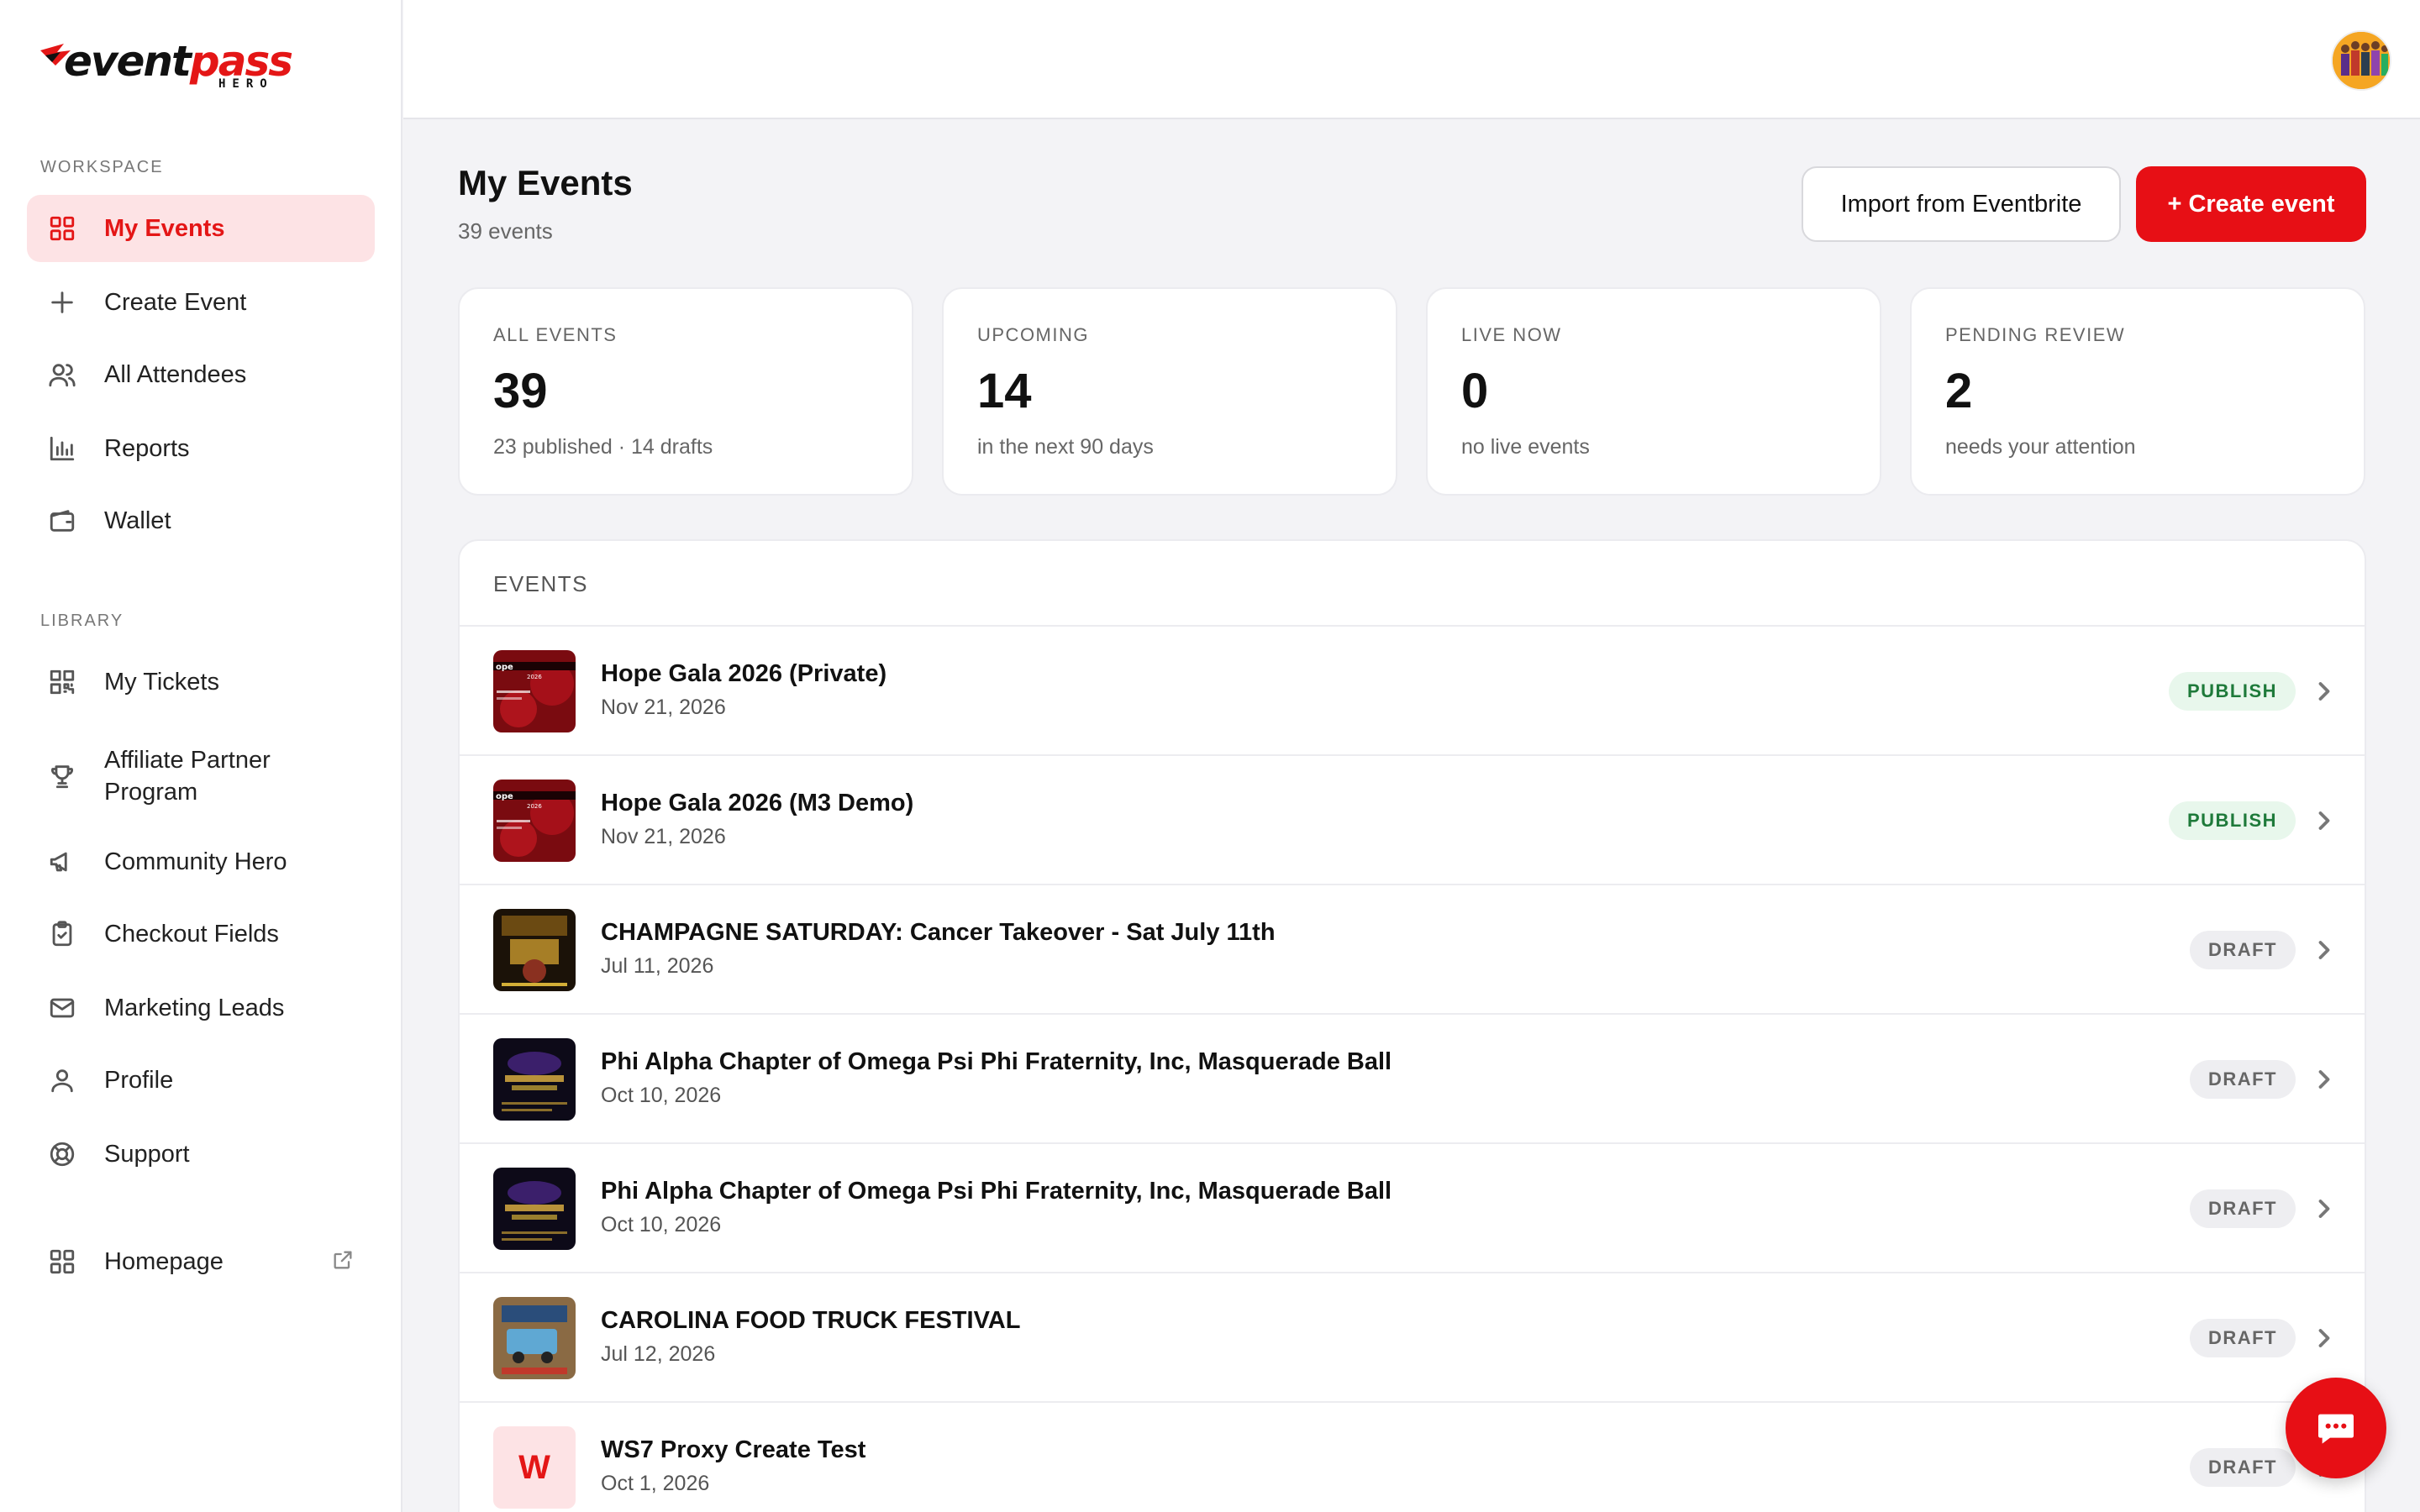  Describe the element at coordinates (138, 520) in the screenshot. I see `sidebar-item-label: Wallet` at that location.